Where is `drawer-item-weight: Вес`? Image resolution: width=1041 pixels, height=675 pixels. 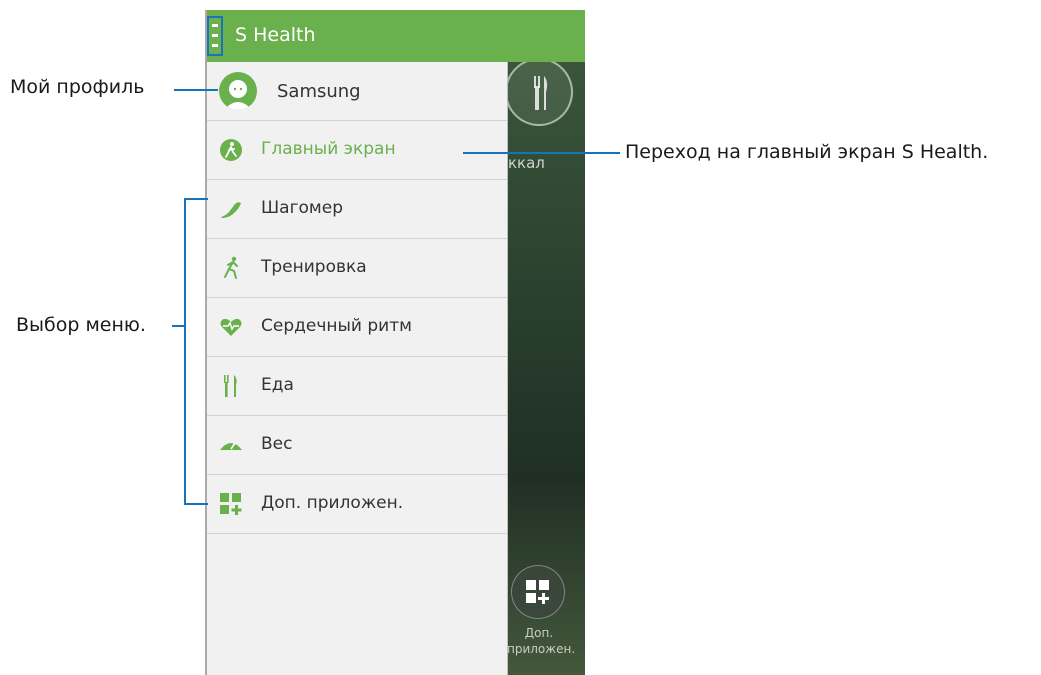
drawer-item-weight: Вес is located at coordinates (356, 445).